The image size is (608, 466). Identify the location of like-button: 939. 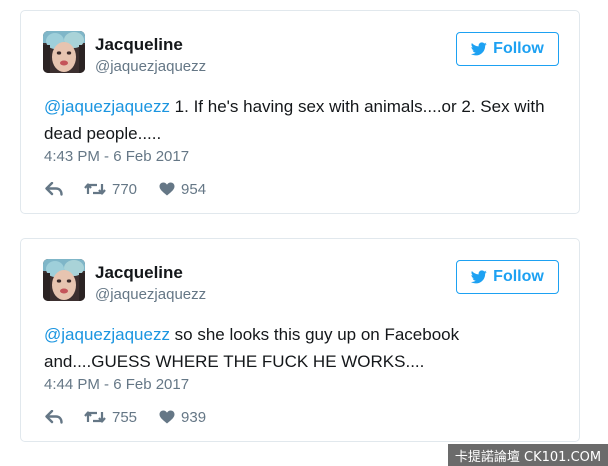
(182, 417).